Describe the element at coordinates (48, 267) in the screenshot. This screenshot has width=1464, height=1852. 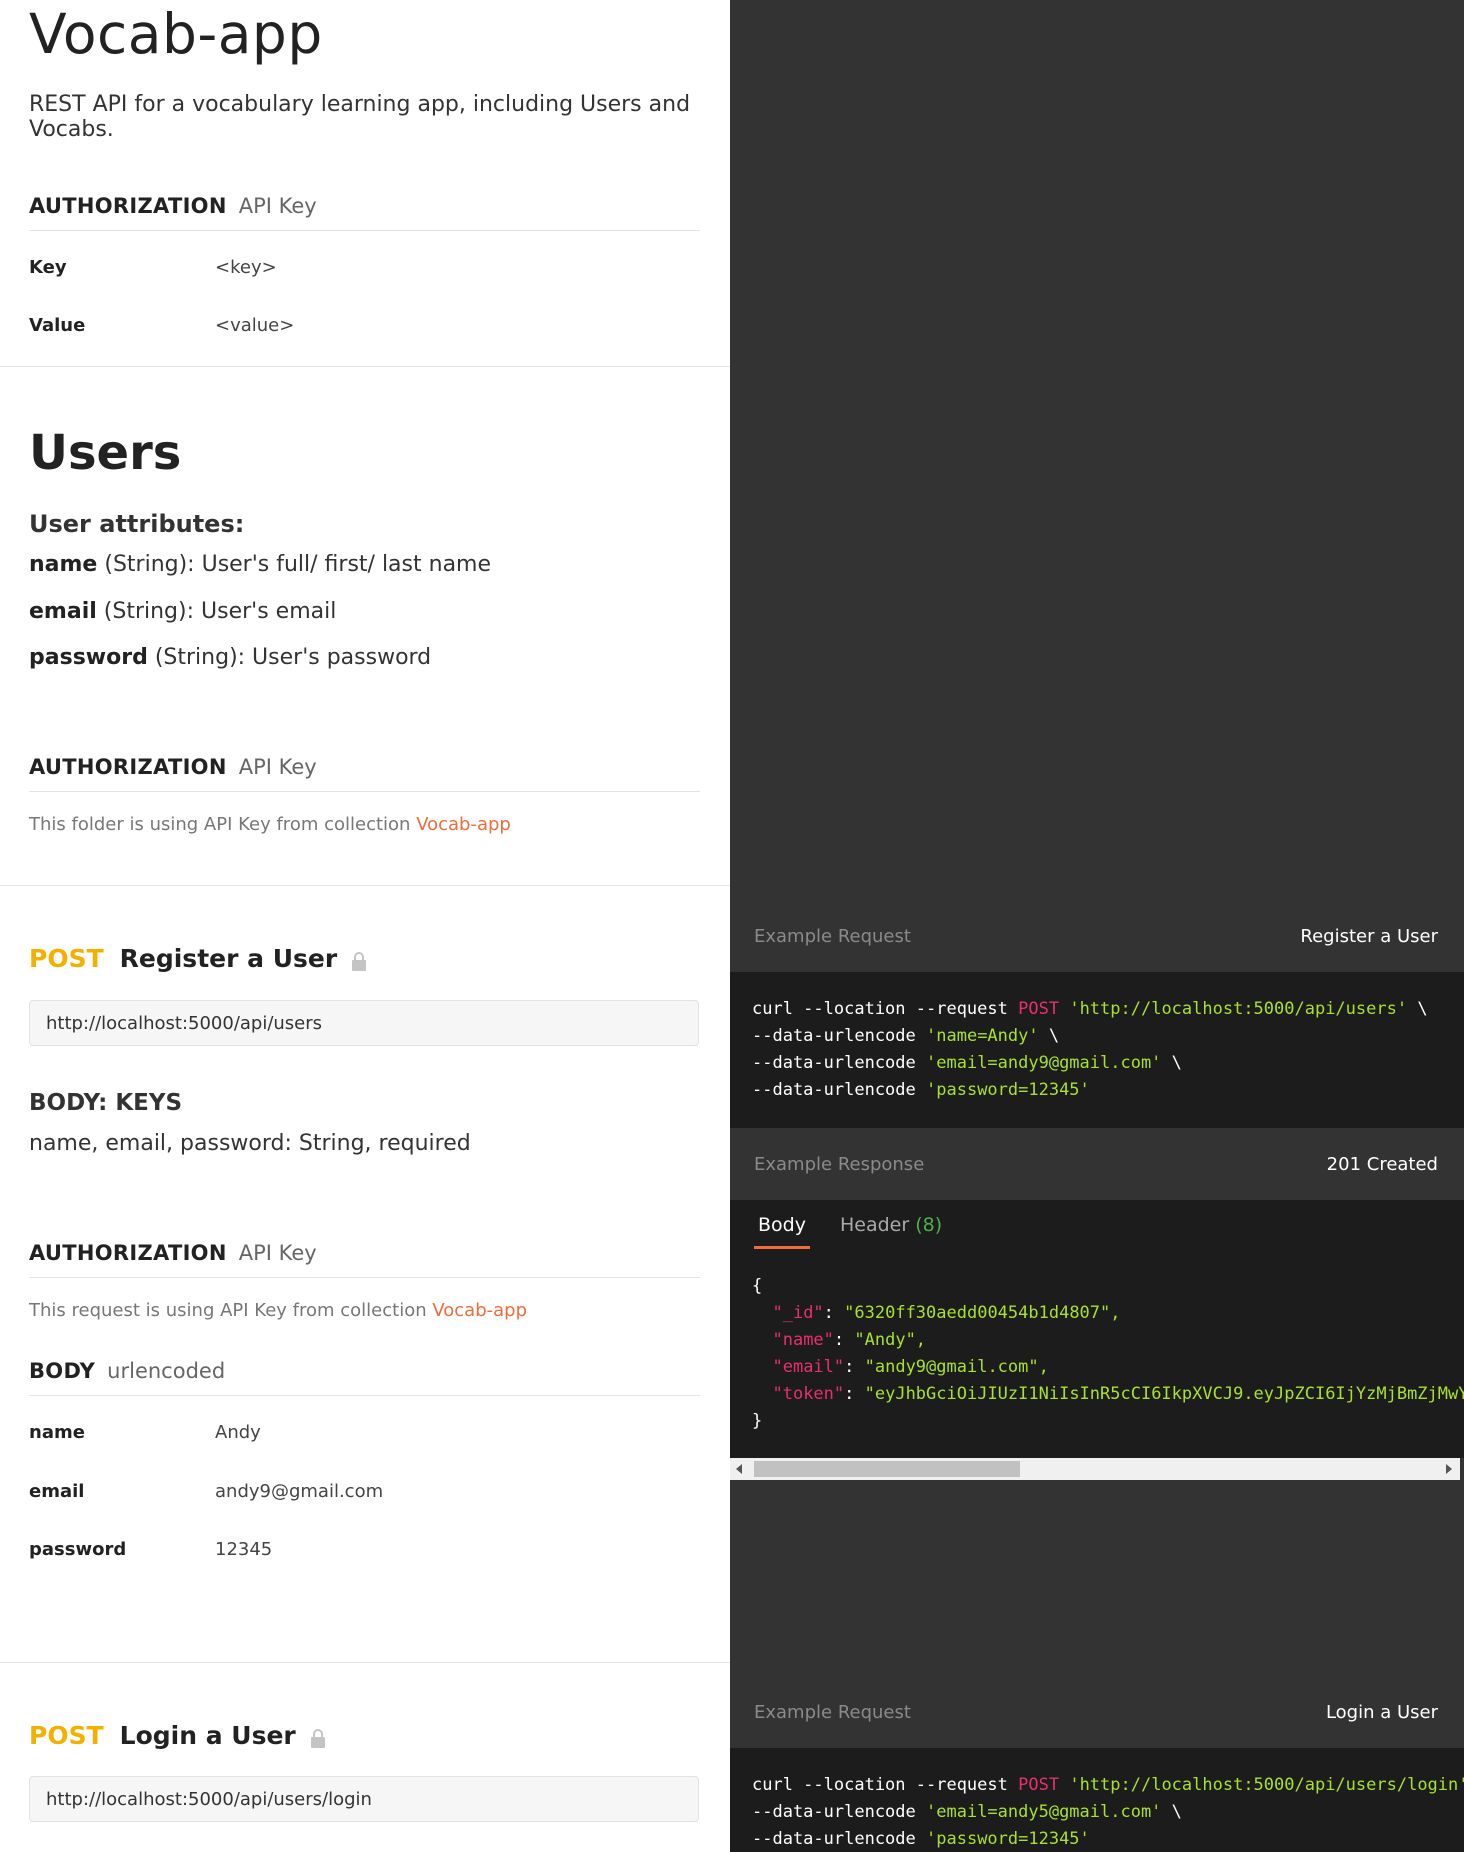
I see `auth-key-label: Key` at that location.